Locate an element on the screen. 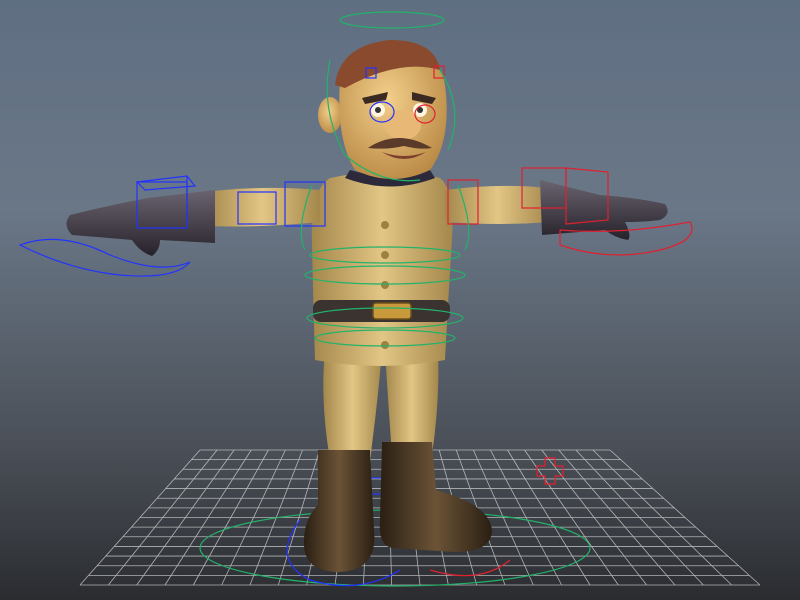  character-boots is located at coordinates (397, 507).